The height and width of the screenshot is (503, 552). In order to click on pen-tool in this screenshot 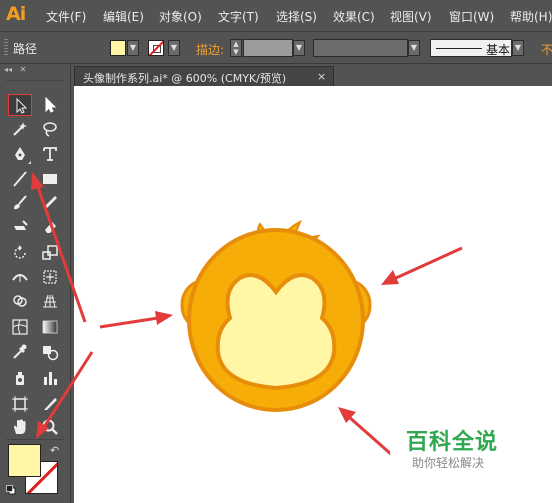, I will do `click(20, 154)`.